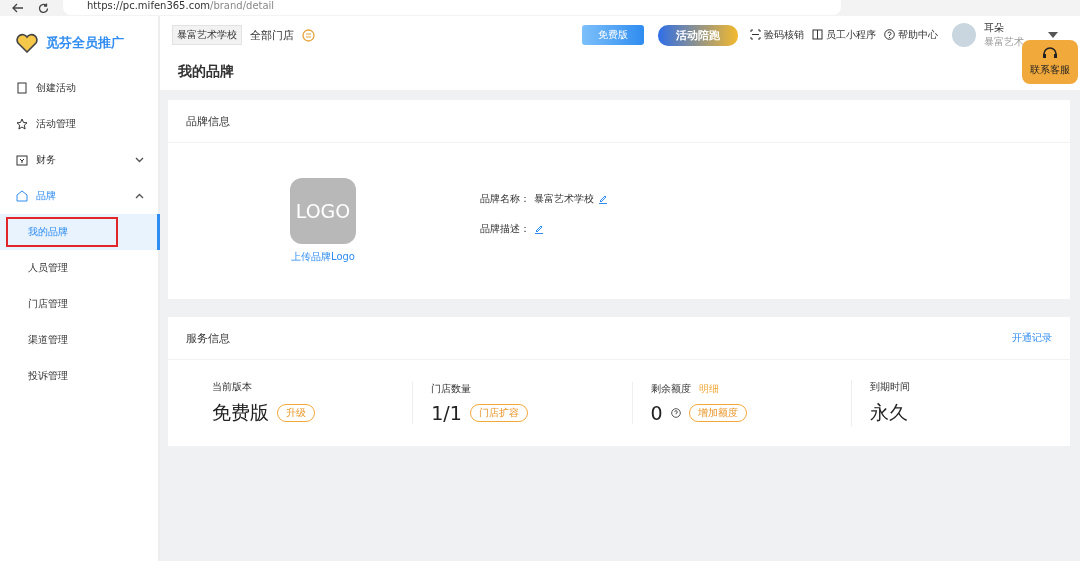 The width and height of the screenshot is (1080, 561). I want to click on school-tag: 暴富艺术学校, so click(207, 35).